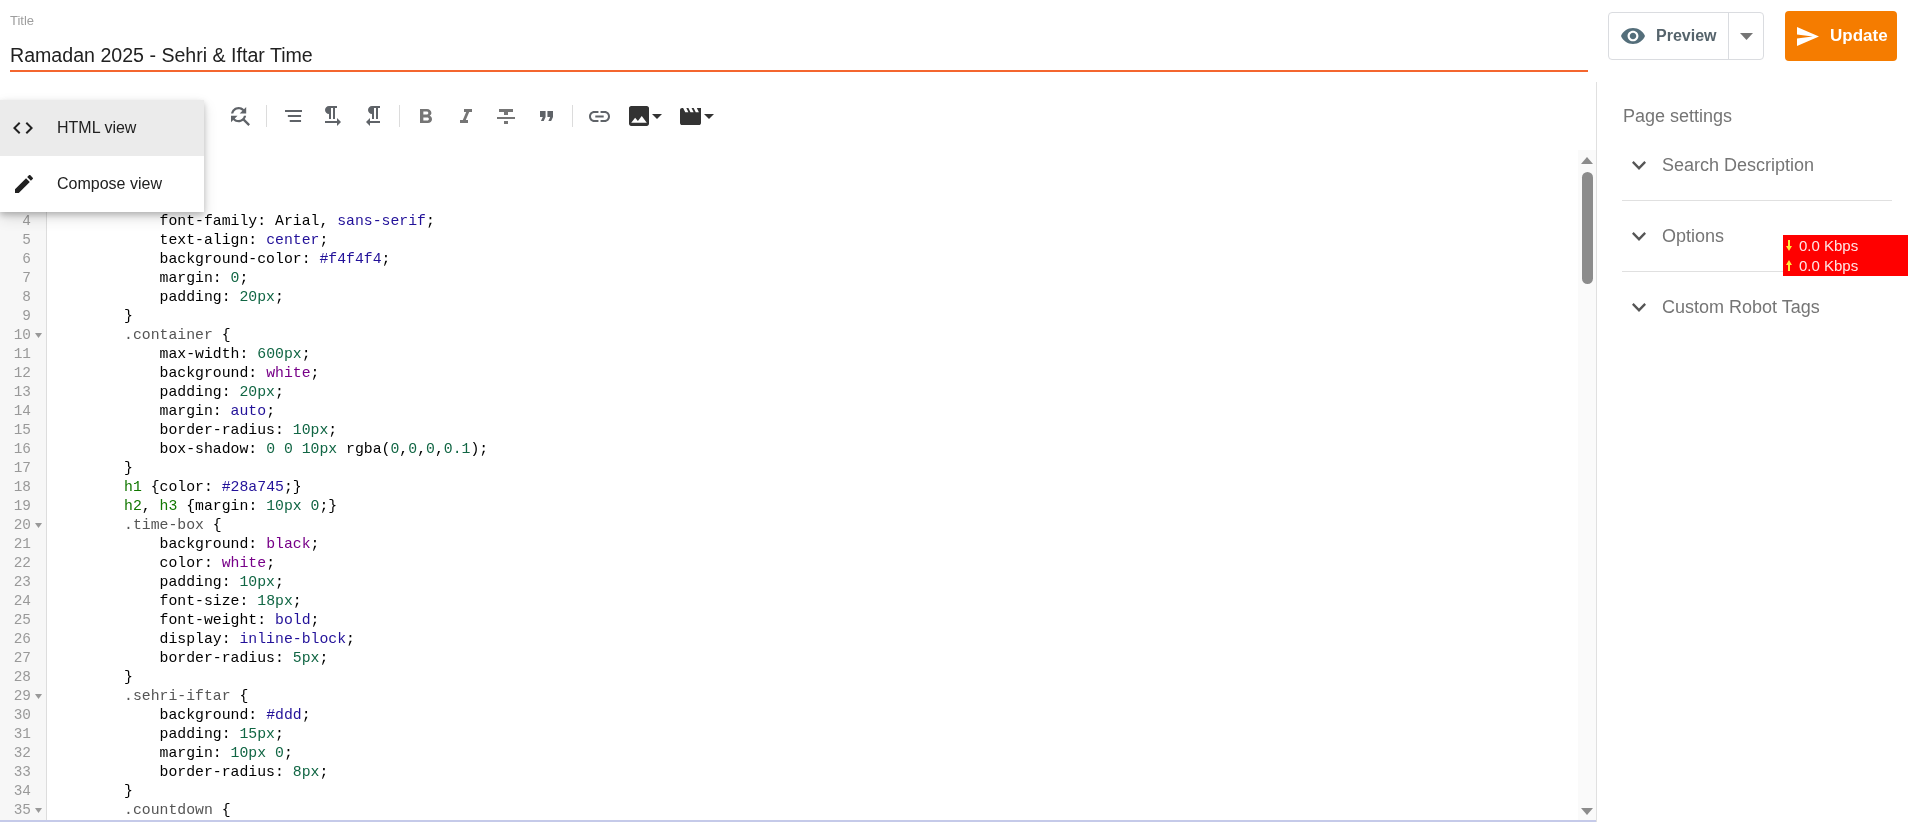  What do you see at coordinates (22, 772) in the screenshot?
I see `line-number: 33` at bounding box center [22, 772].